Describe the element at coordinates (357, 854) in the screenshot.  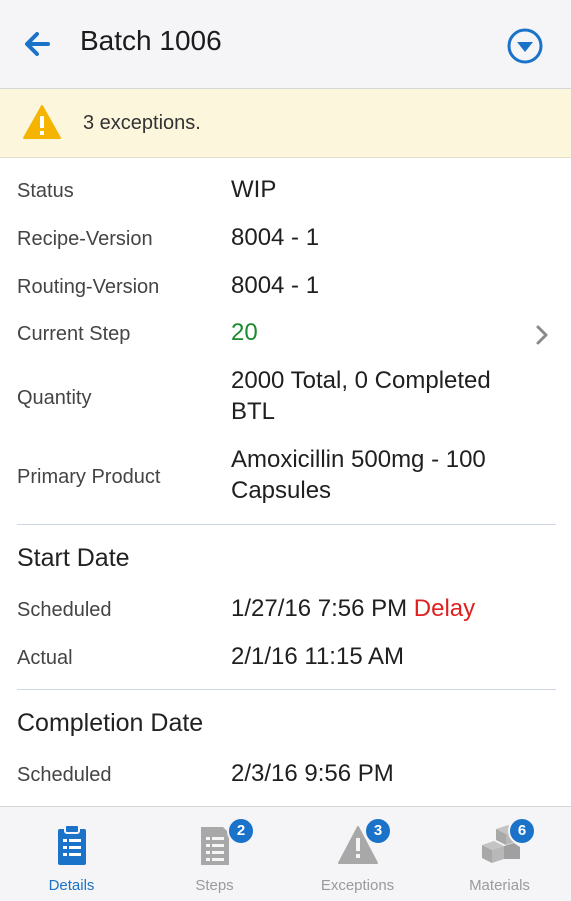
I see `tab-exceptions: 3 Exceptions` at that location.